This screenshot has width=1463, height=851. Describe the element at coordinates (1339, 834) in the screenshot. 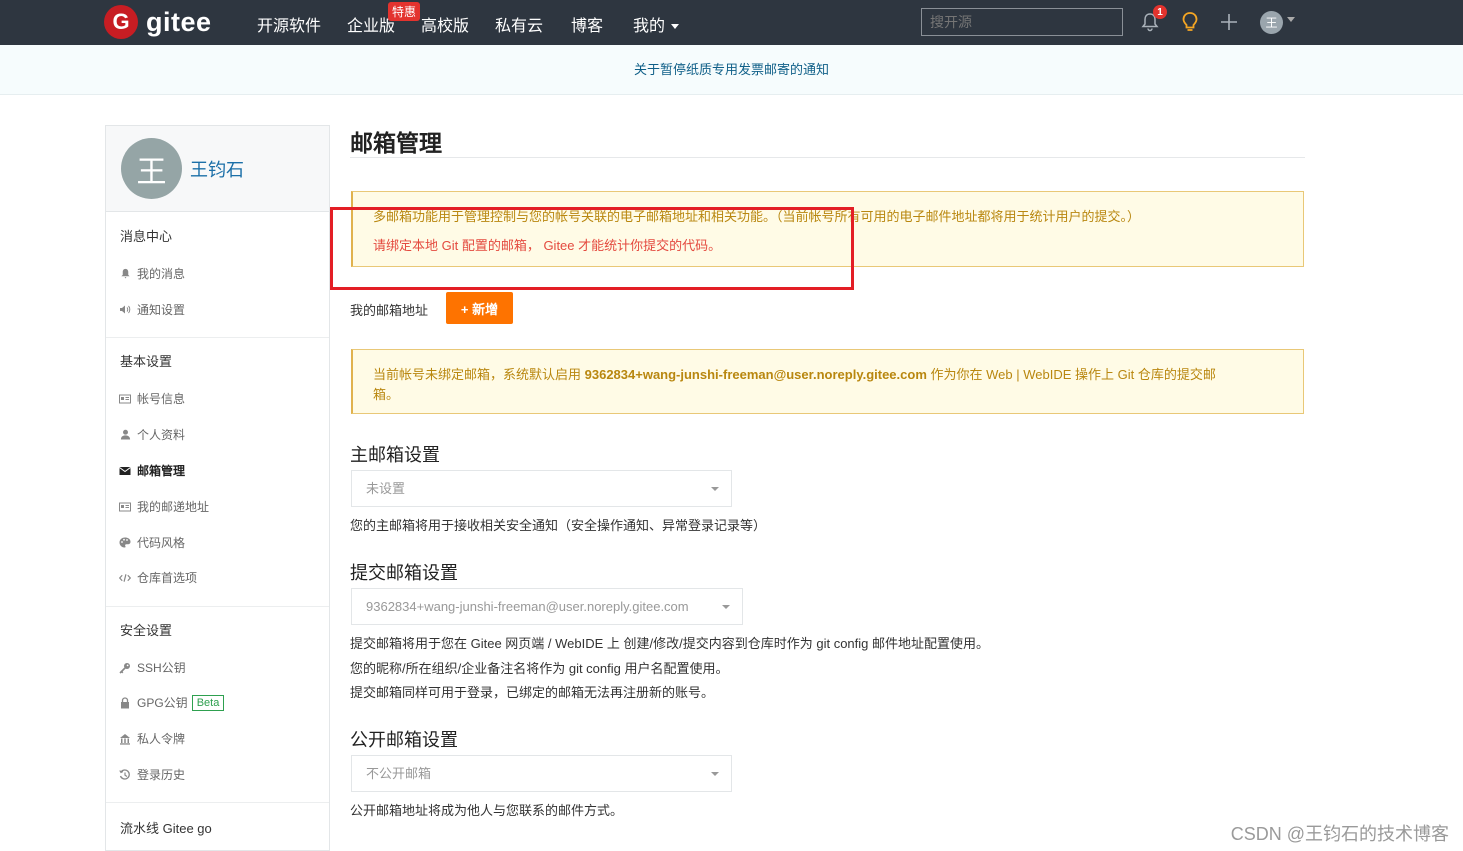

I see `csdn-watermark: CSDN @王钧石的技术博客` at that location.